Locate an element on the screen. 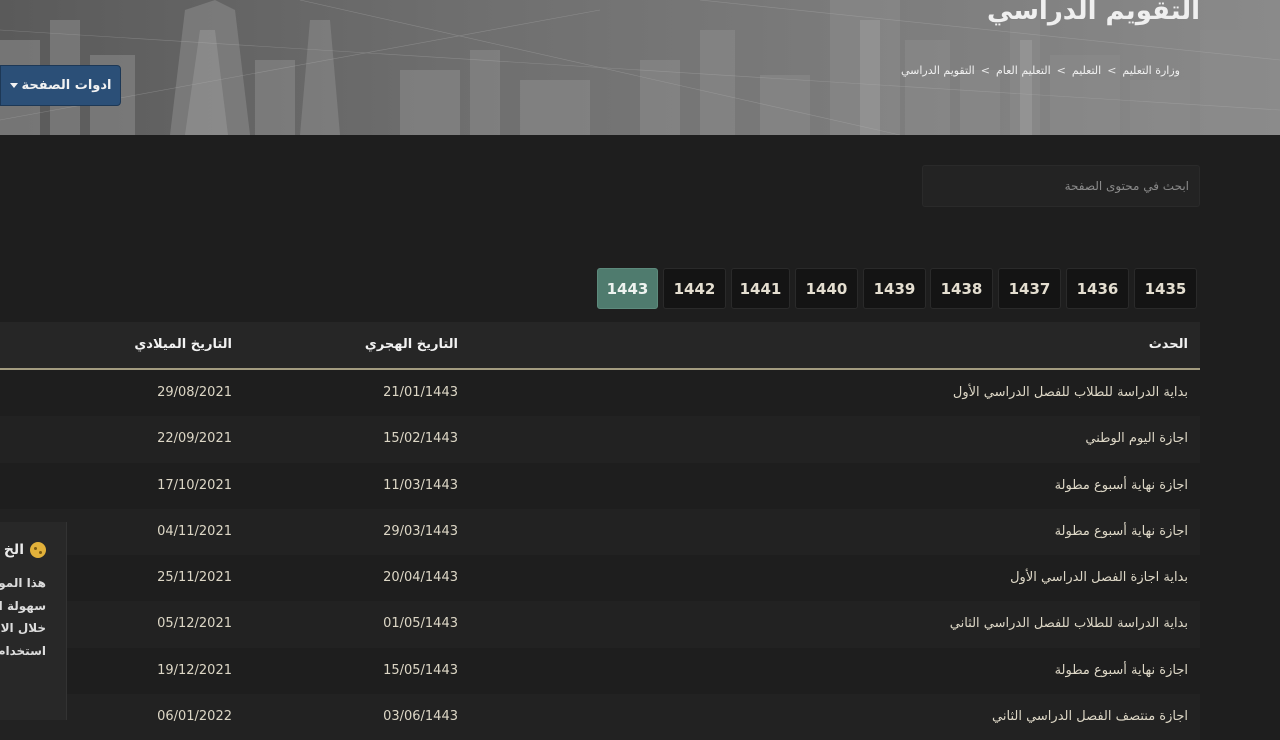 This screenshot has width=1280, height=740. breadcrumb-item-general-education: التعليم العام is located at coordinates (1023, 70).